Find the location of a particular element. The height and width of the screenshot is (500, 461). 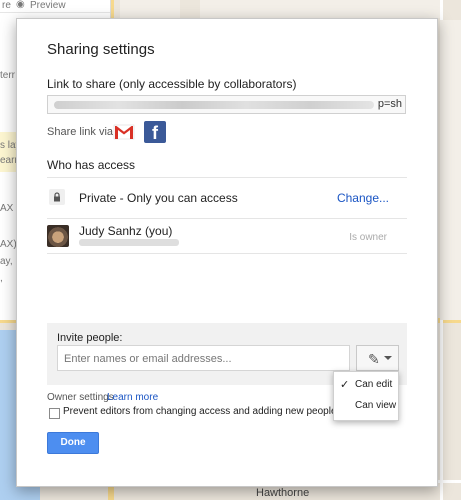

owner-settings-label: Owner settings is located at coordinates (80, 397).